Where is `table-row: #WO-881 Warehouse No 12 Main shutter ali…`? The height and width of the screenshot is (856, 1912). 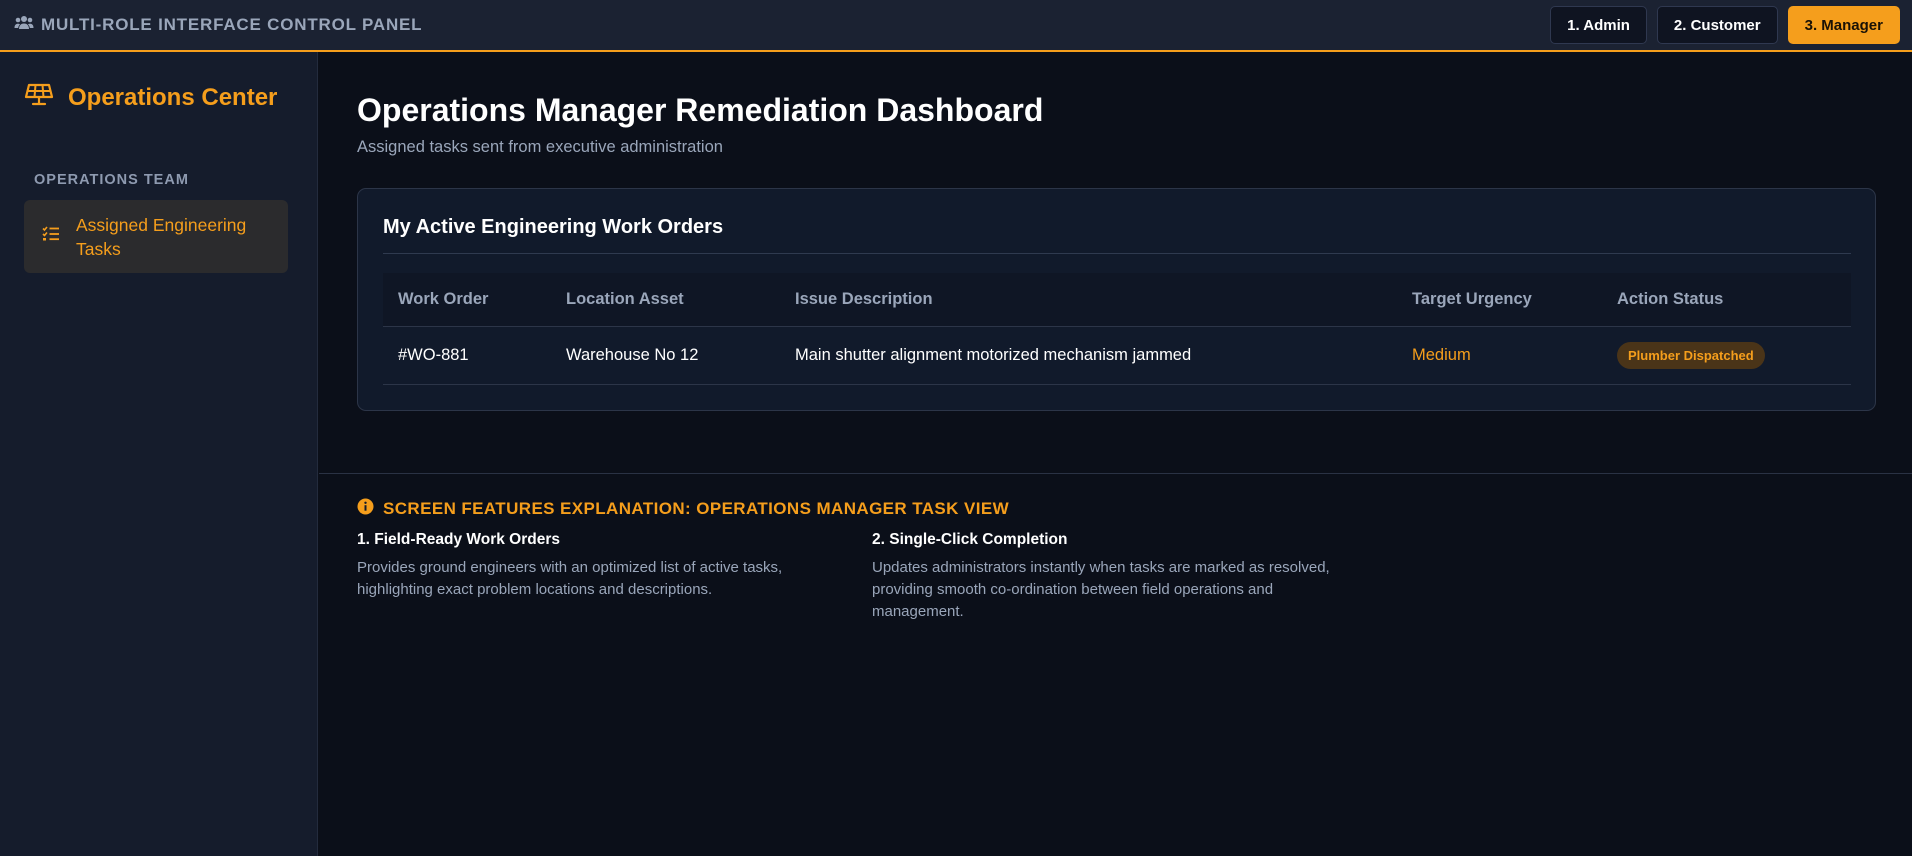 table-row: #WO-881 Warehouse No 12 Main shutter ali… is located at coordinates (1117, 355).